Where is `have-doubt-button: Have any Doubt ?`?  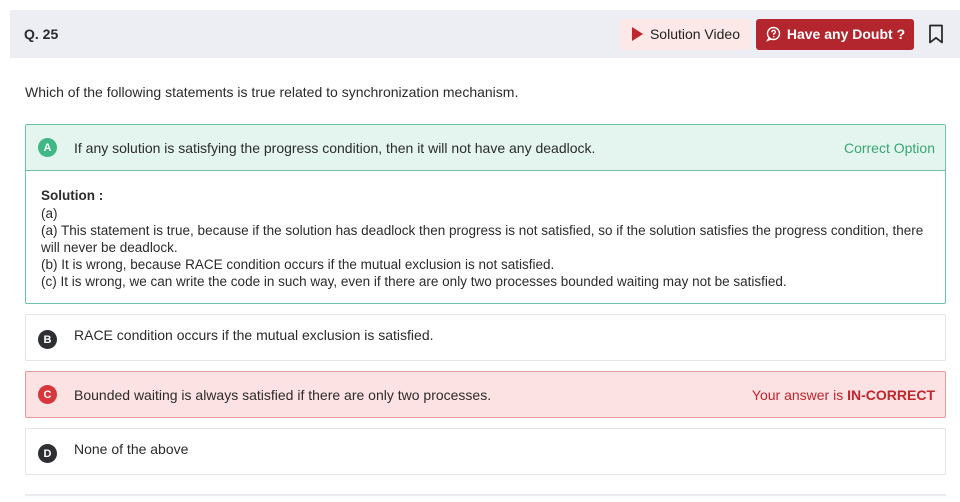
have-doubt-button: Have any Doubt ? is located at coordinates (835, 34).